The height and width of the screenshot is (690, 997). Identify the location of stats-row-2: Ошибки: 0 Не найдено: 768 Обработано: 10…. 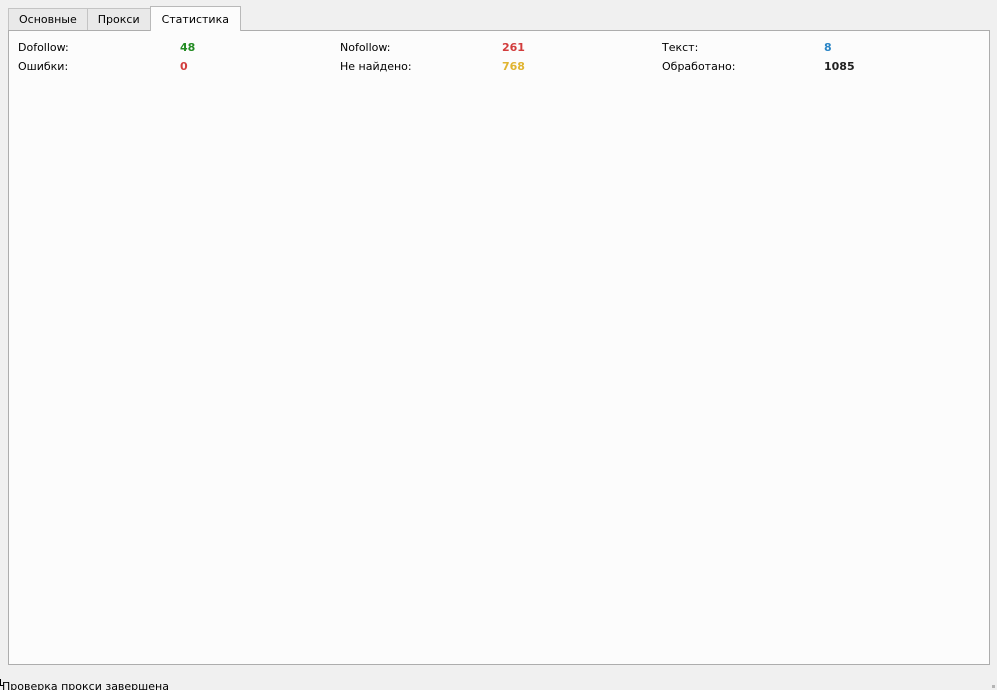
(499, 67).